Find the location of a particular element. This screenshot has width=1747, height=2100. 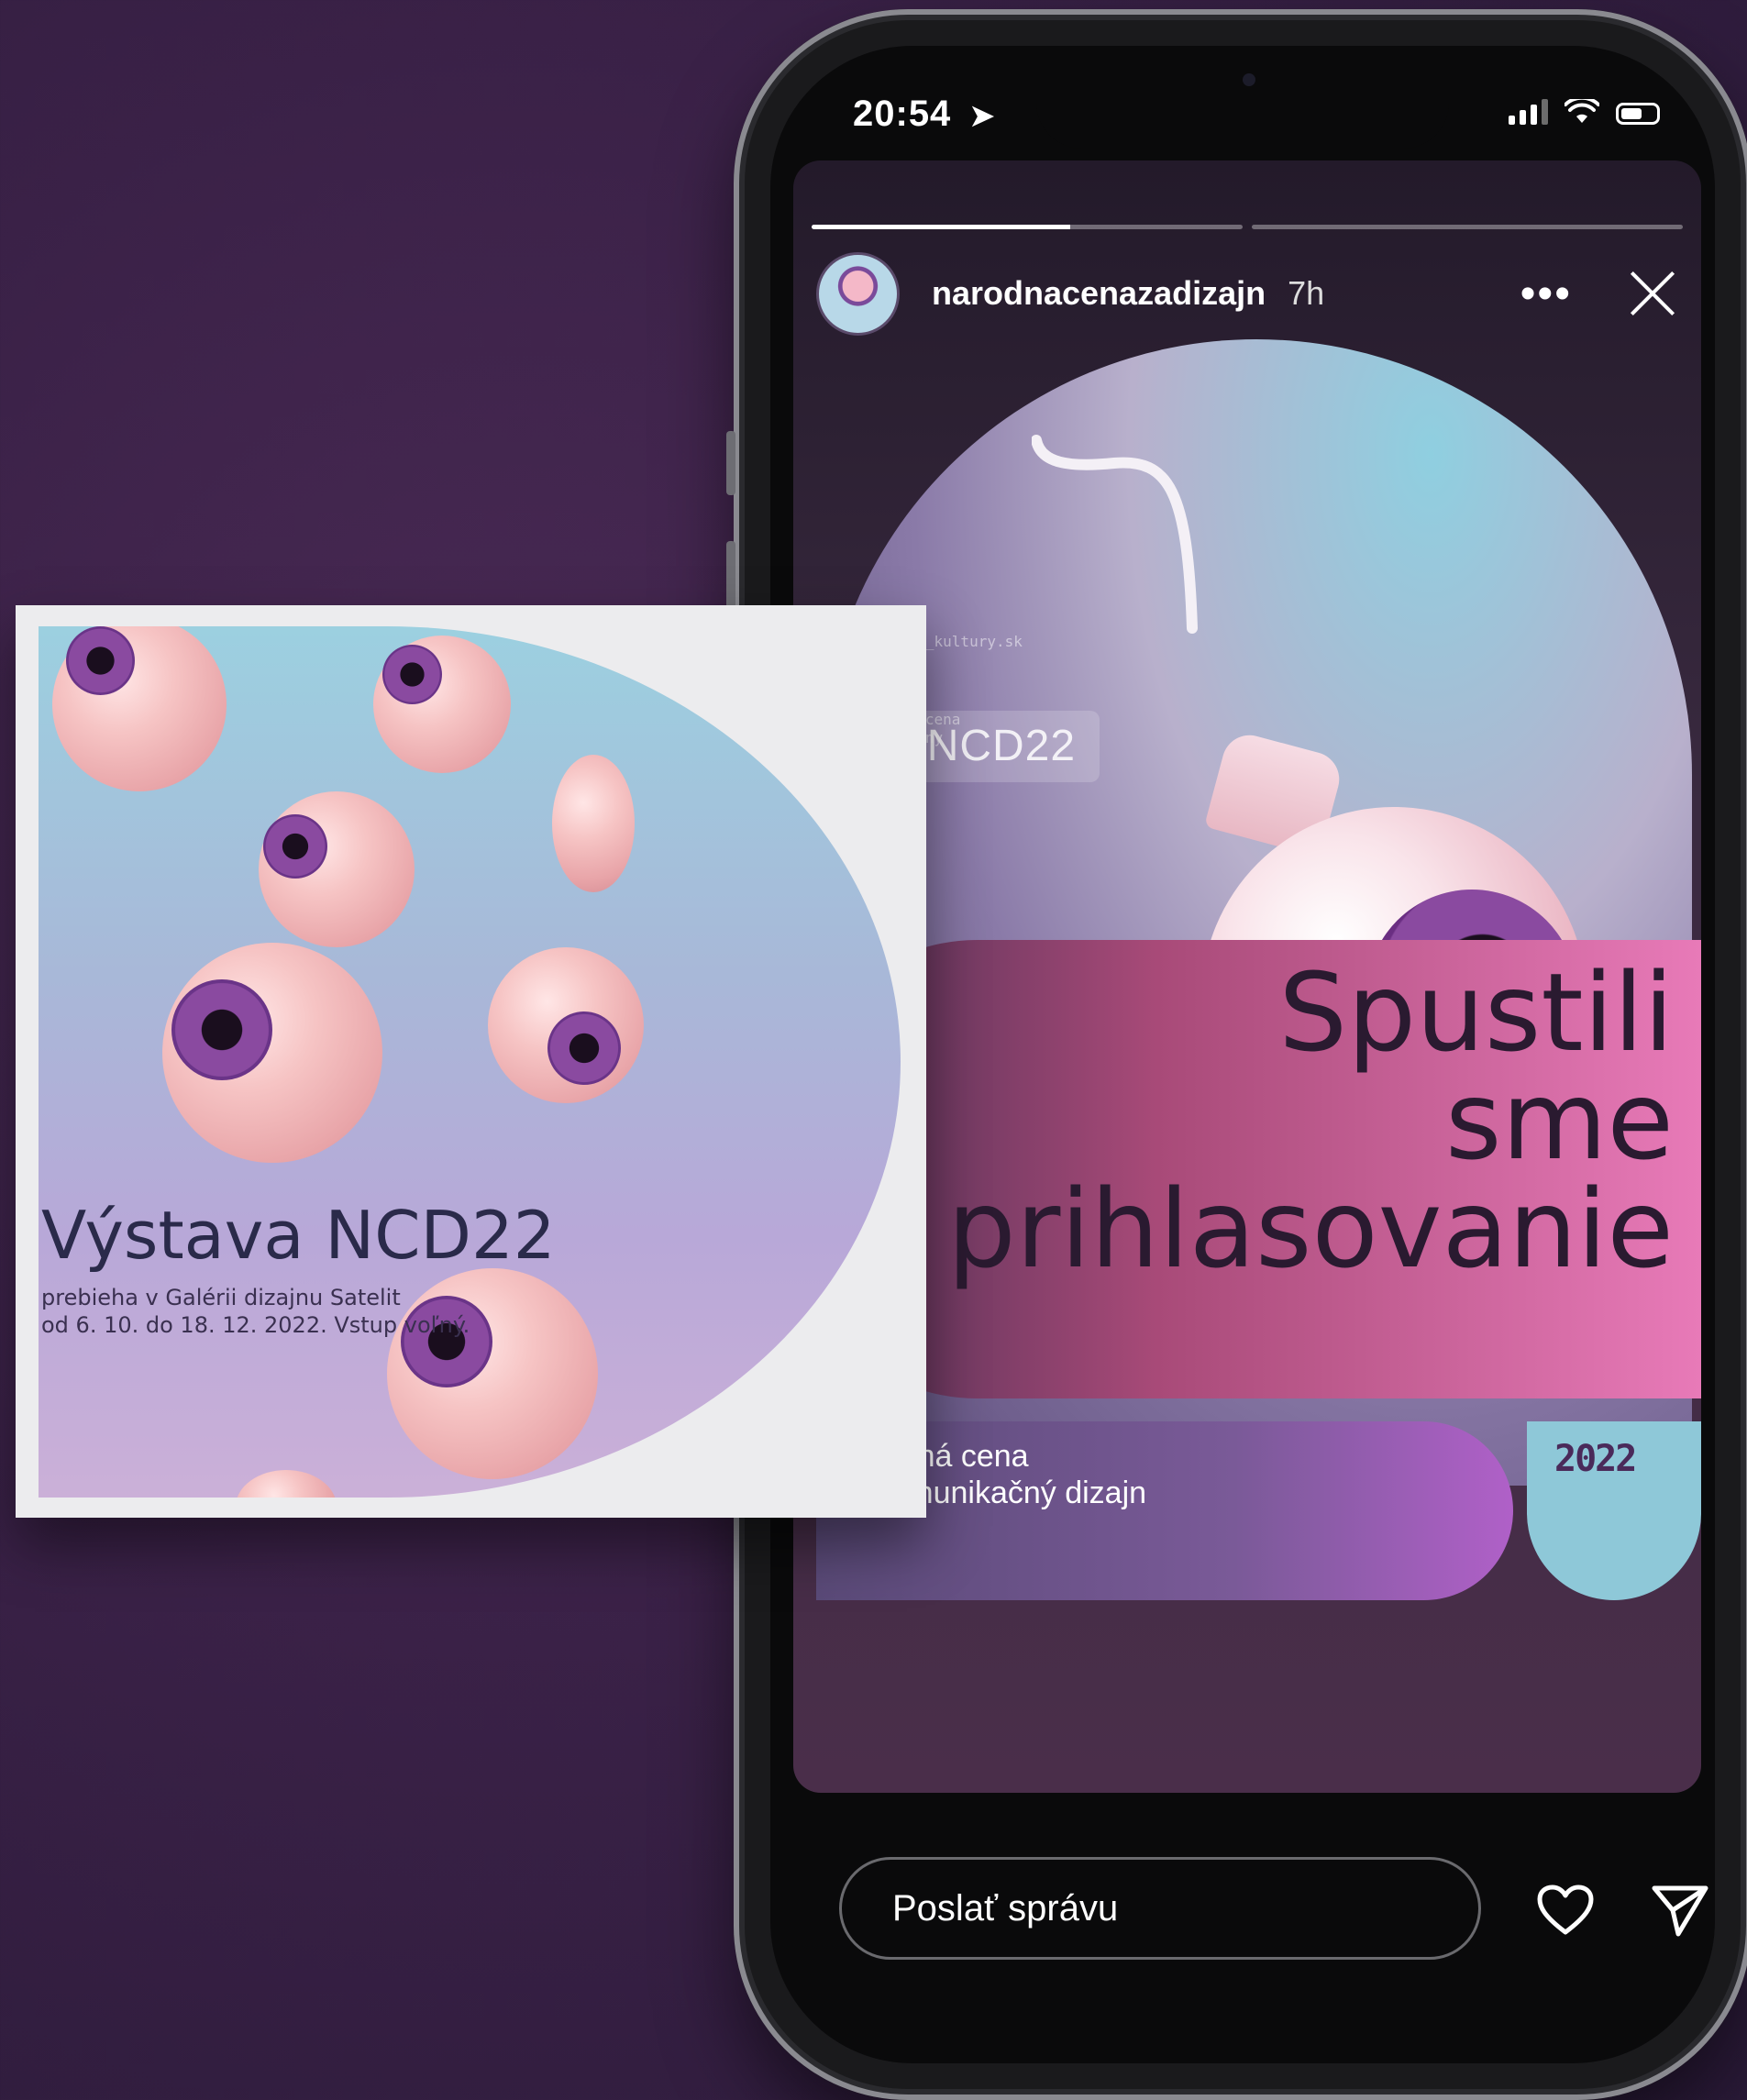

post-subtitle-line: od 6. 10. do 18. 12. 2022. Vstup voľný. is located at coordinates (256, 1325).